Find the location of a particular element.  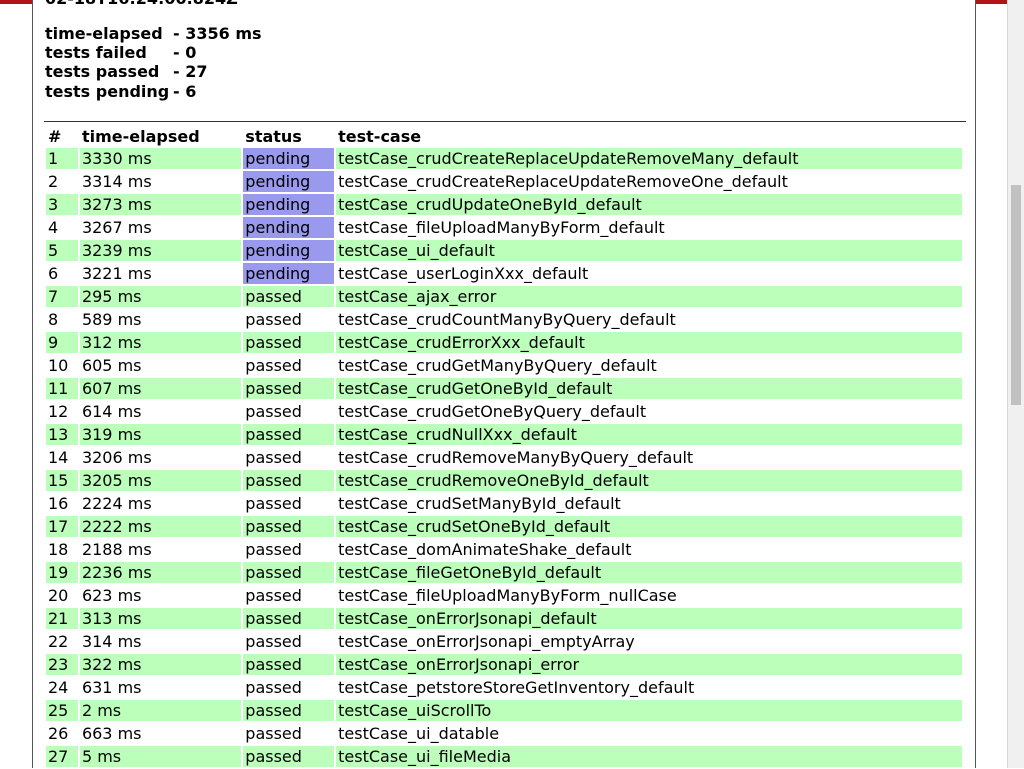

cell-test-case: testCase_crudRemoveOneById_default is located at coordinates (649, 480).